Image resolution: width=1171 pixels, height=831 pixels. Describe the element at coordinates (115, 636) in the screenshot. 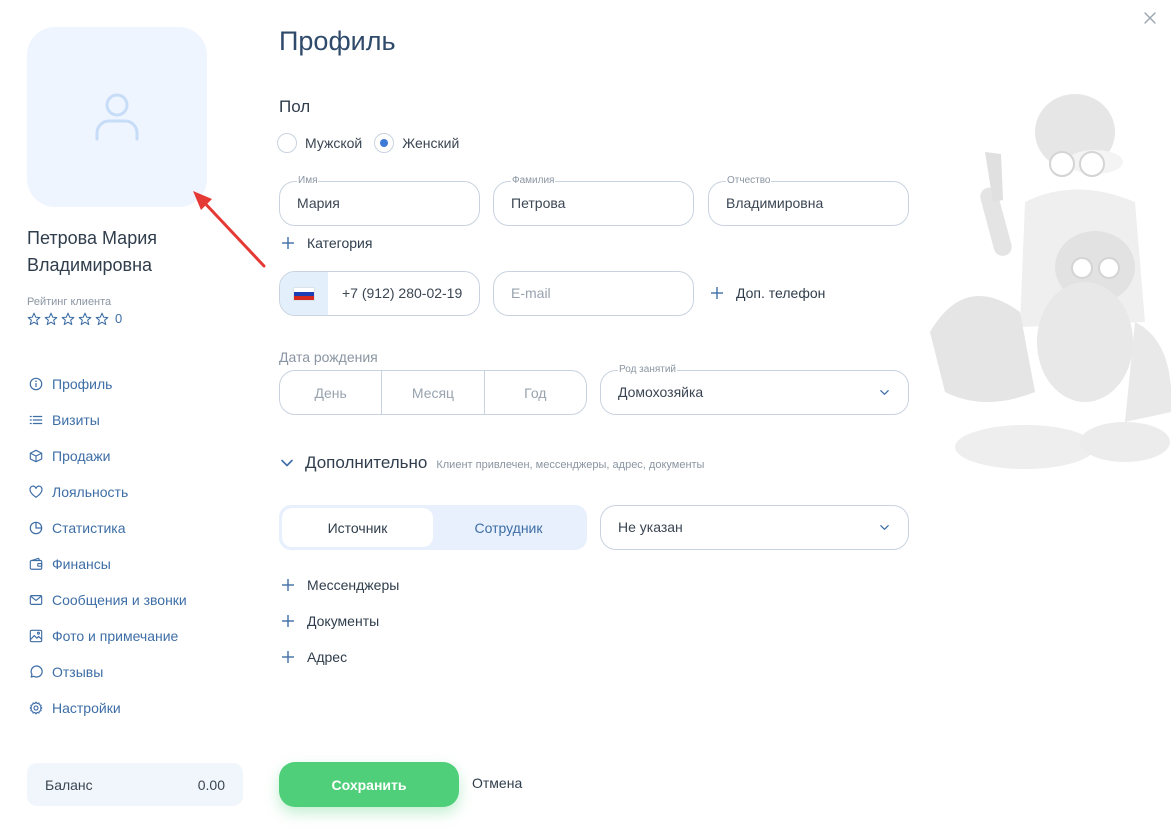

I see `sidebar-item-label: Фото и примечание` at that location.